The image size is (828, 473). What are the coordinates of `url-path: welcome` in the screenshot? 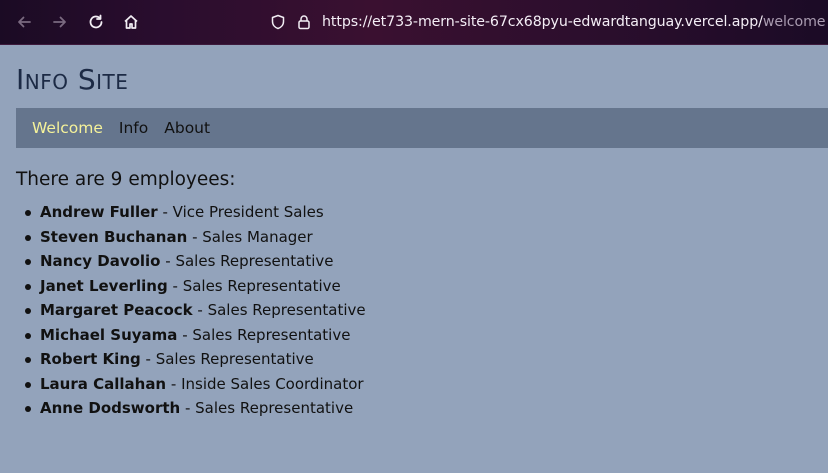 It's located at (794, 22).